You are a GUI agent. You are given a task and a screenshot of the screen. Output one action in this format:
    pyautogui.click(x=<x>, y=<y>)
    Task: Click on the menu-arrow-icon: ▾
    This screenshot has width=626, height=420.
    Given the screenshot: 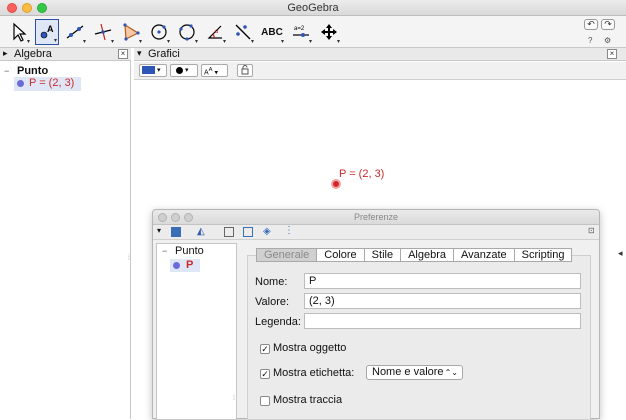 What is the action you would take?
    pyautogui.click(x=159, y=230)
    